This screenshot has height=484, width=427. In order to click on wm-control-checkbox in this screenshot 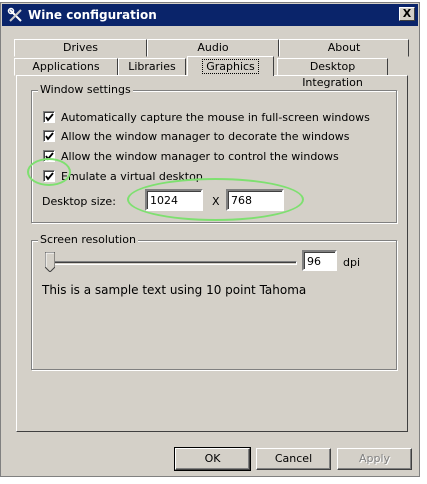, I will do `click(49, 156)`.